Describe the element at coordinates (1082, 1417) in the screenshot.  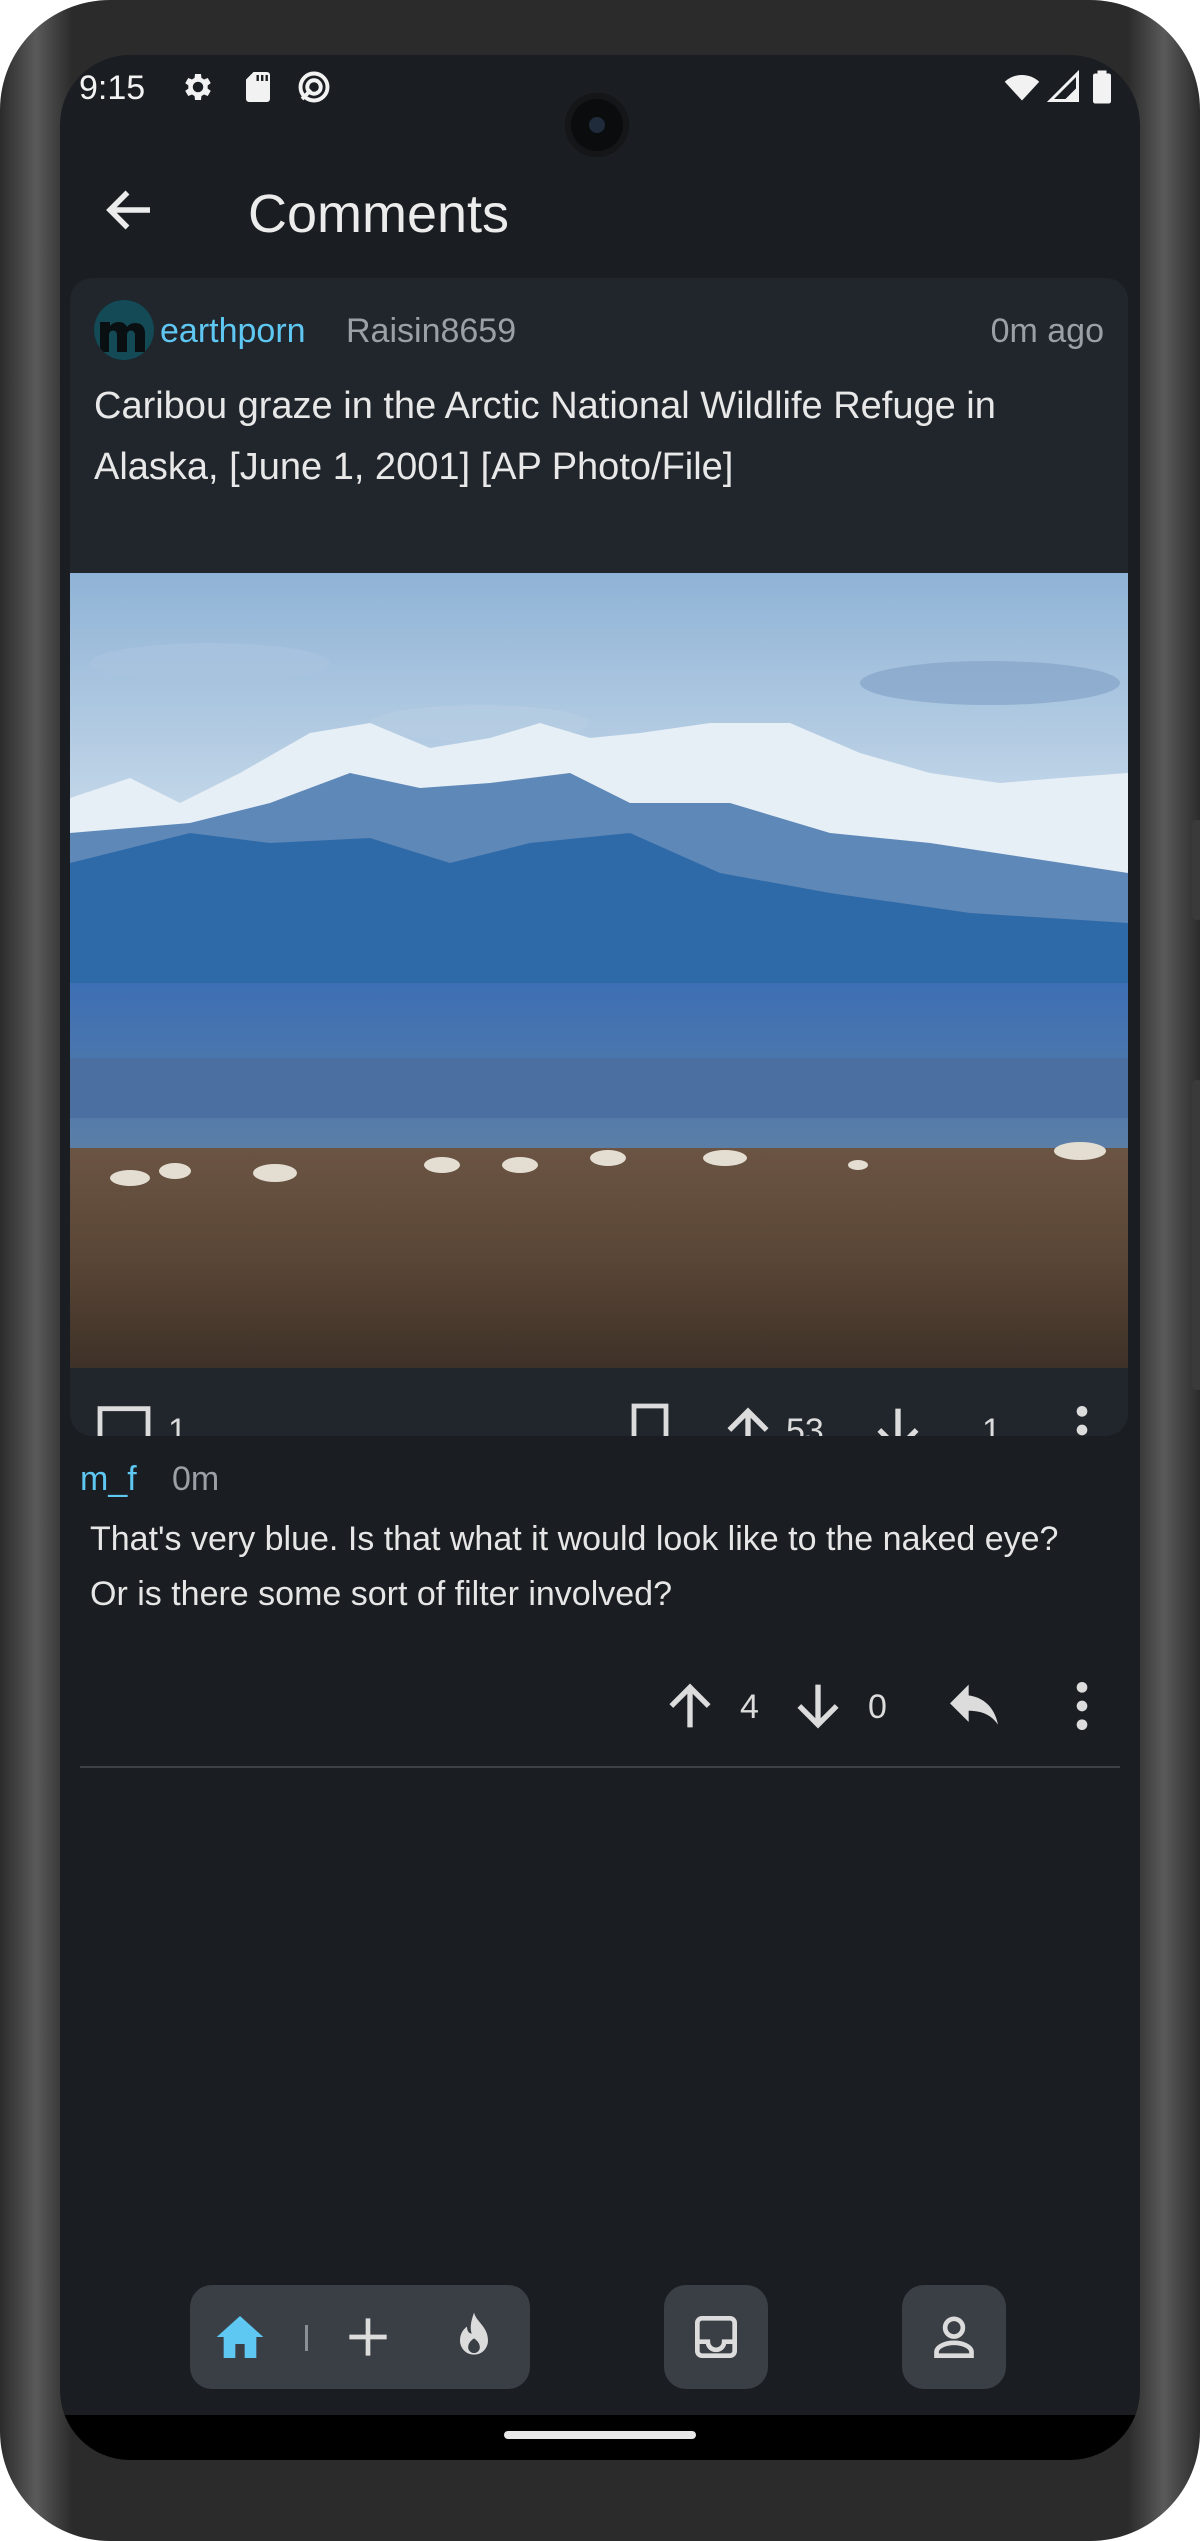
I see `more-vert-icon` at that location.